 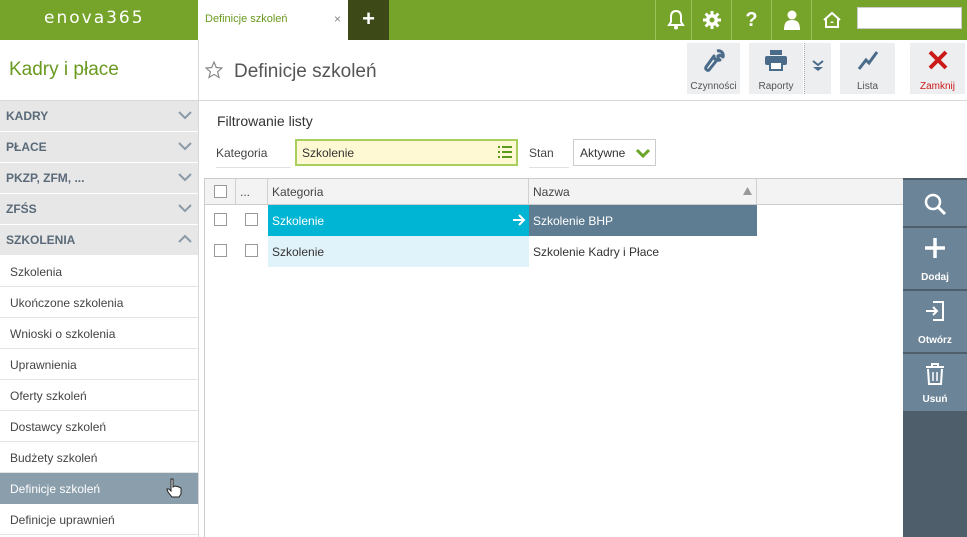 I want to click on sidebar-item-dostawcy-szkolen: Dostawcy szkoleń, so click(x=99, y=426).